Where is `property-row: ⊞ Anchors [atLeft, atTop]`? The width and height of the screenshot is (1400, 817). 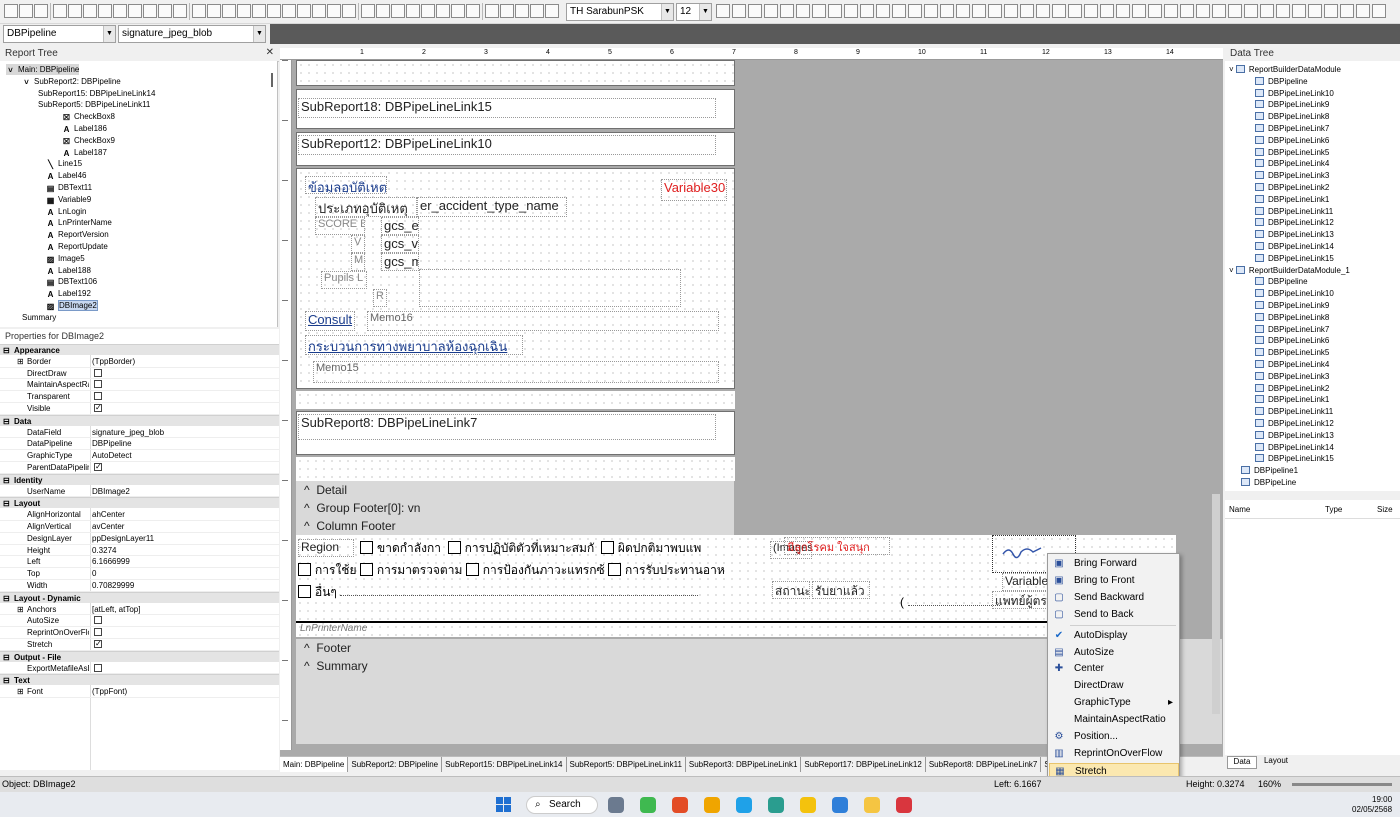 property-row: ⊞ Anchors [atLeft, atTop] is located at coordinates (139, 610).